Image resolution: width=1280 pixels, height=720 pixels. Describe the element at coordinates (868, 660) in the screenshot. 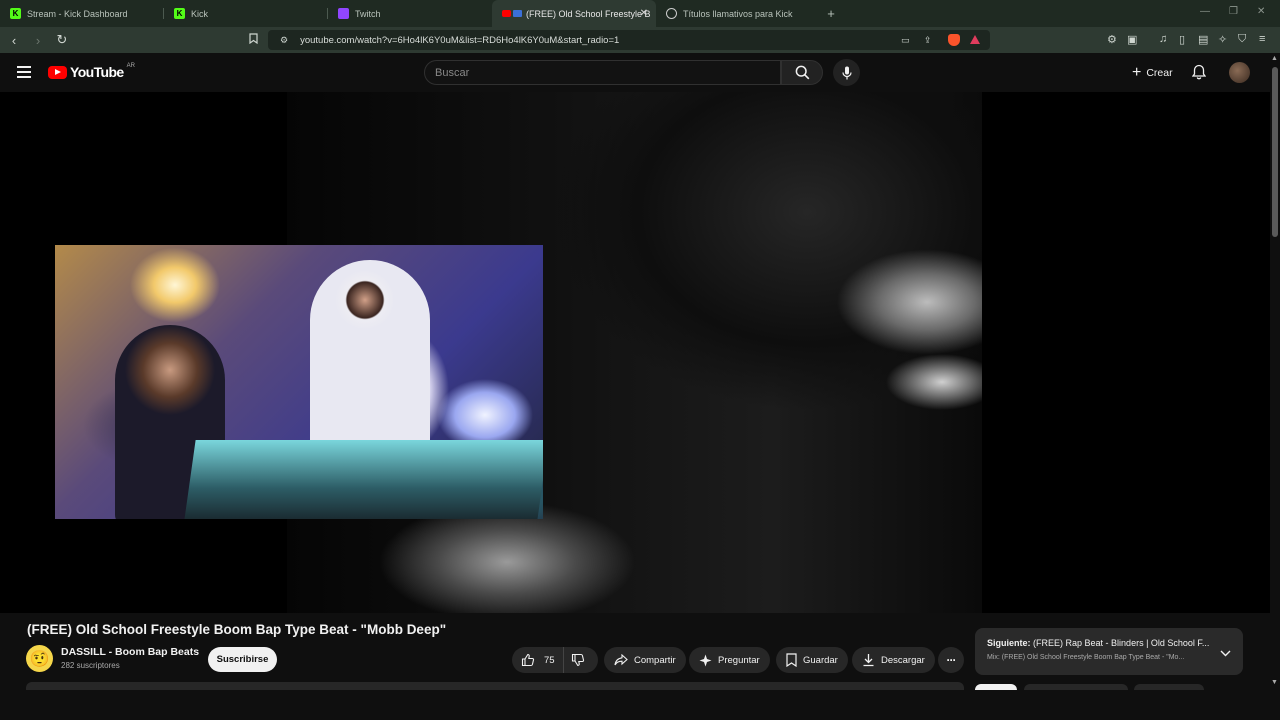

I see `download-icon` at that location.